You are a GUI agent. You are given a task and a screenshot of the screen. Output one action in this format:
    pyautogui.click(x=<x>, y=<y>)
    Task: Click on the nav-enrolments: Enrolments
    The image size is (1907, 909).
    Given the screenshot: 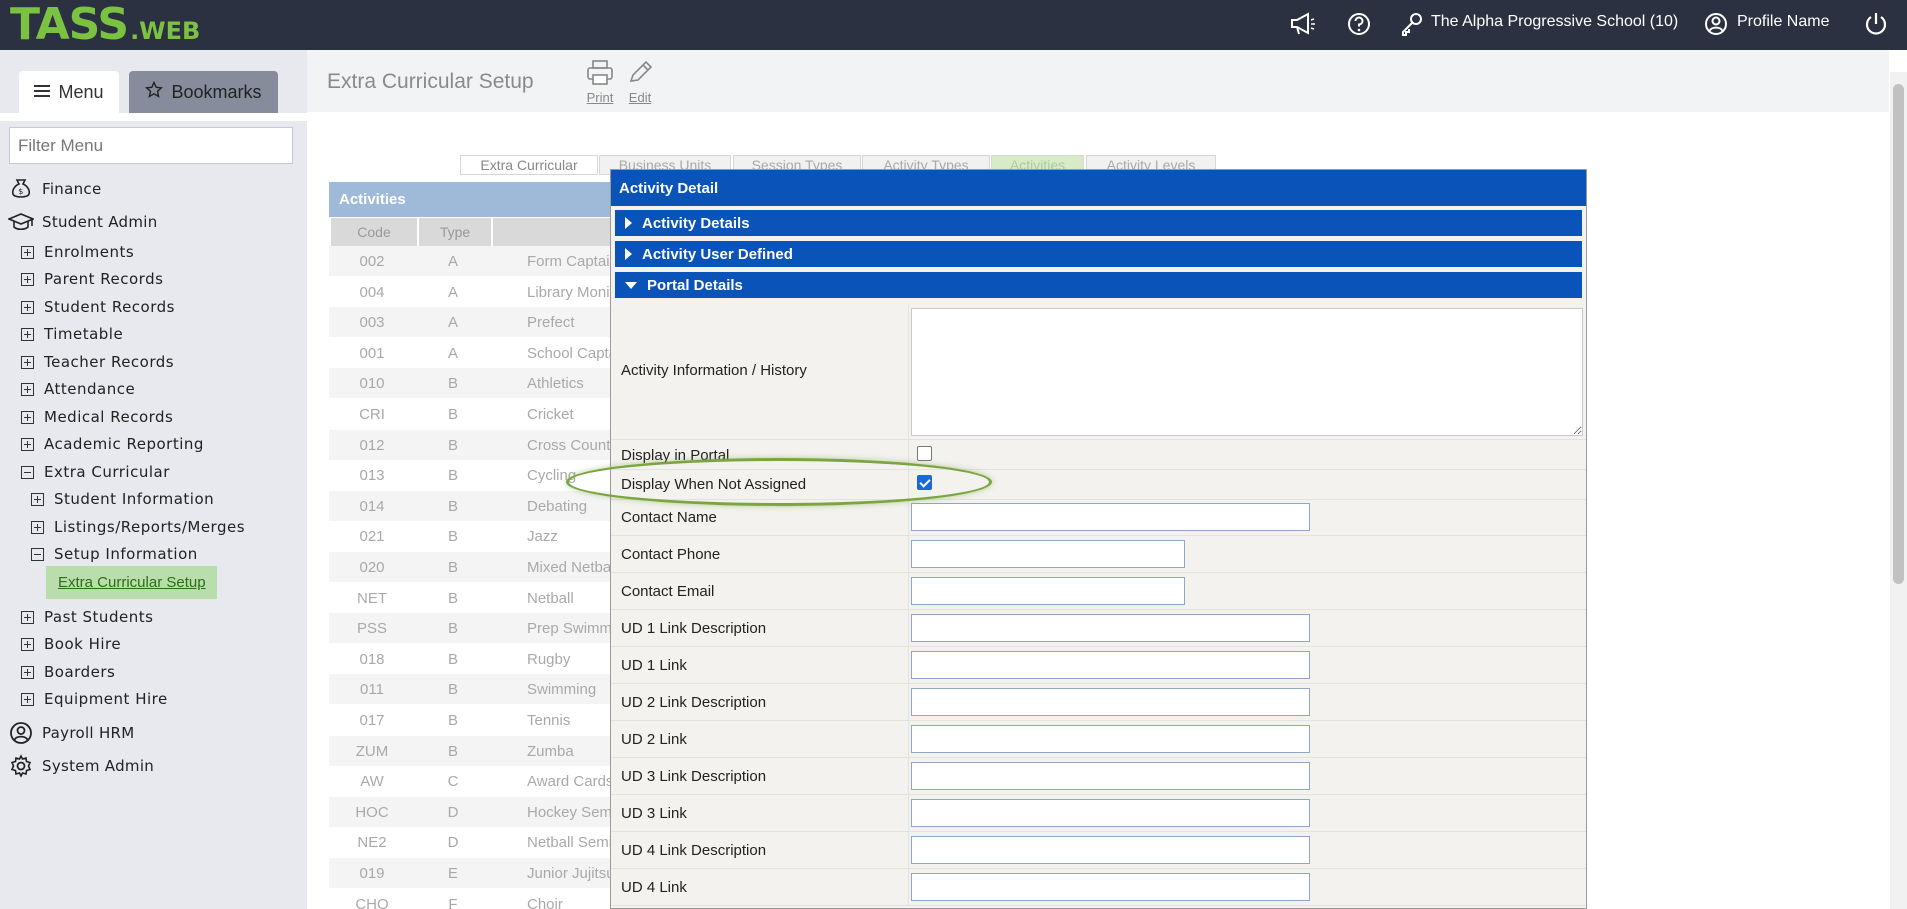 What is the action you would take?
    pyautogui.click(x=77, y=252)
    